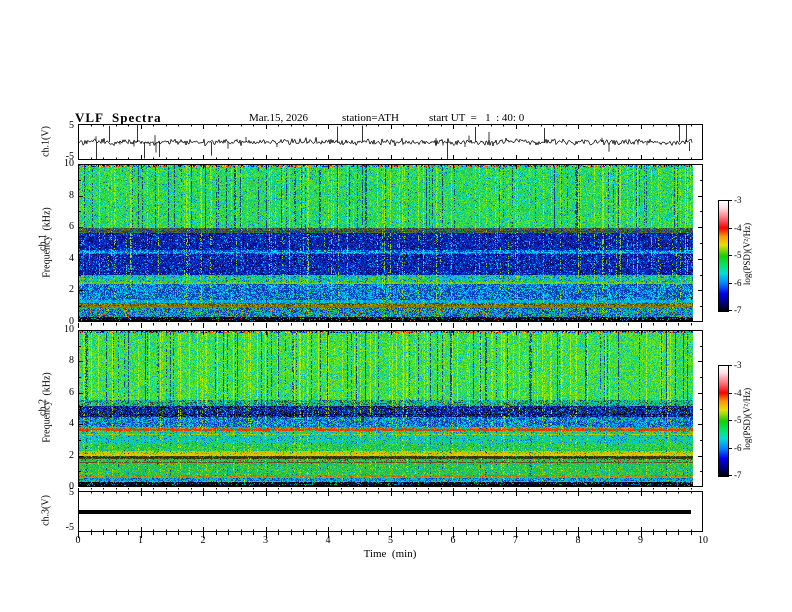 Image resolution: width=792 pixels, height=612 pixels. Describe the element at coordinates (390, 511) in the screenshot. I see `waveform-ch3-canvas` at that location.